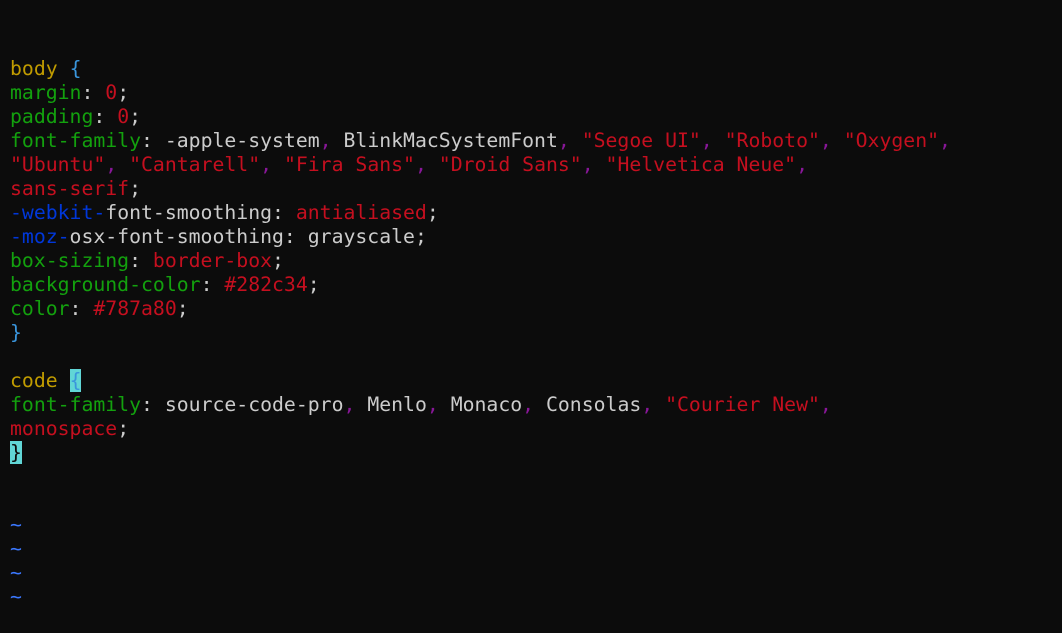 This screenshot has width=1062, height=633. What do you see at coordinates (480, 213) in the screenshot?
I see `code-line: -webkit-font-smoothing: antialiased;` at bounding box center [480, 213].